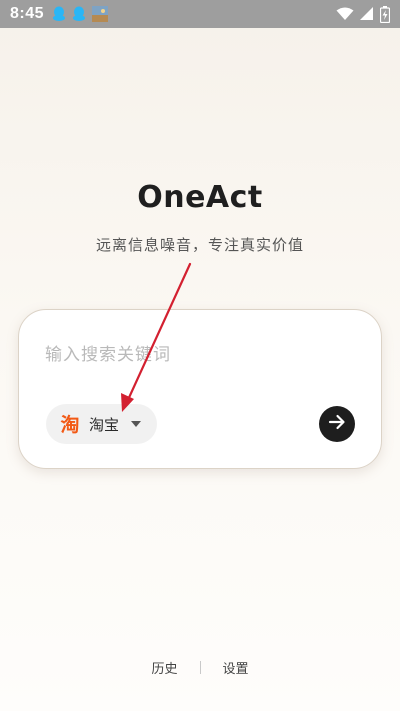 This screenshot has height=711, width=400. I want to click on app-subtitle: 远离信息噪音，专注真实价值, so click(199, 245).